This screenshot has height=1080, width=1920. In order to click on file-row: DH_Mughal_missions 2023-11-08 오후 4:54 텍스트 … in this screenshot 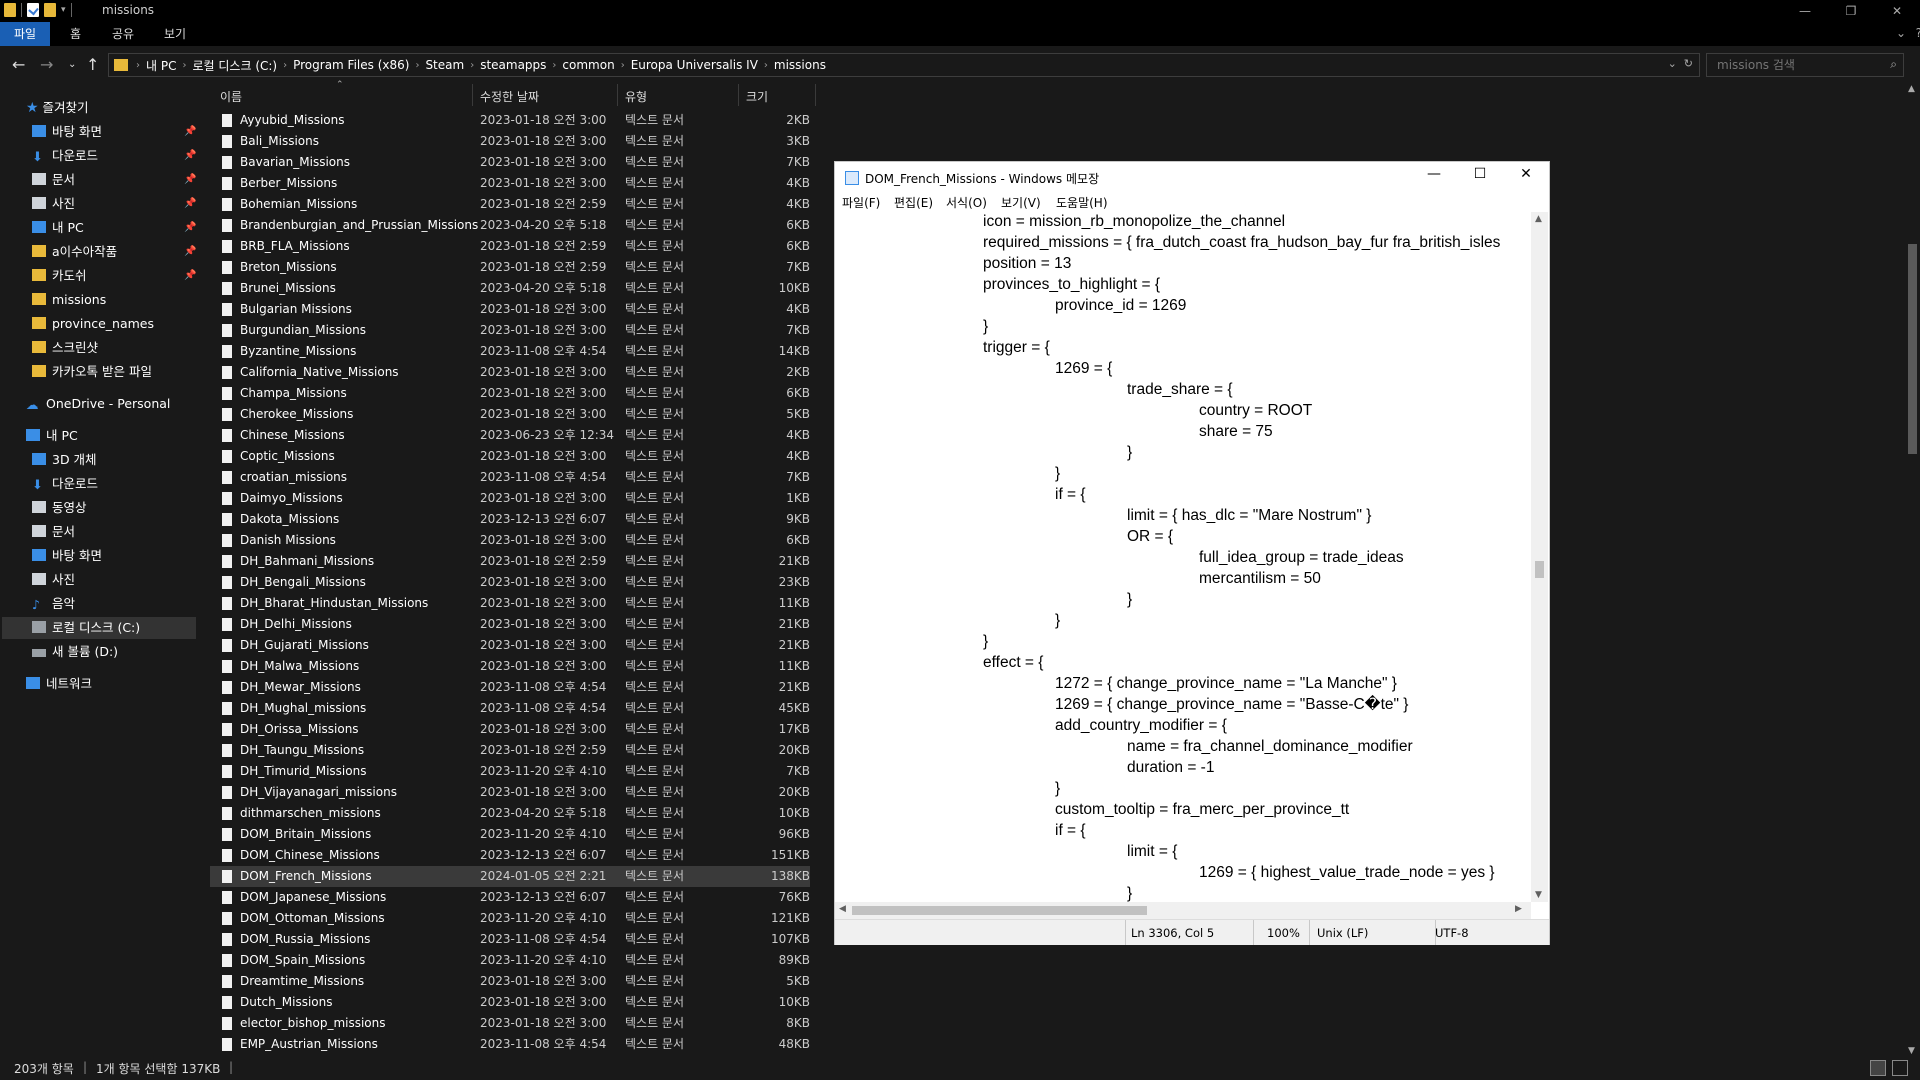, I will do `click(510, 708)`.